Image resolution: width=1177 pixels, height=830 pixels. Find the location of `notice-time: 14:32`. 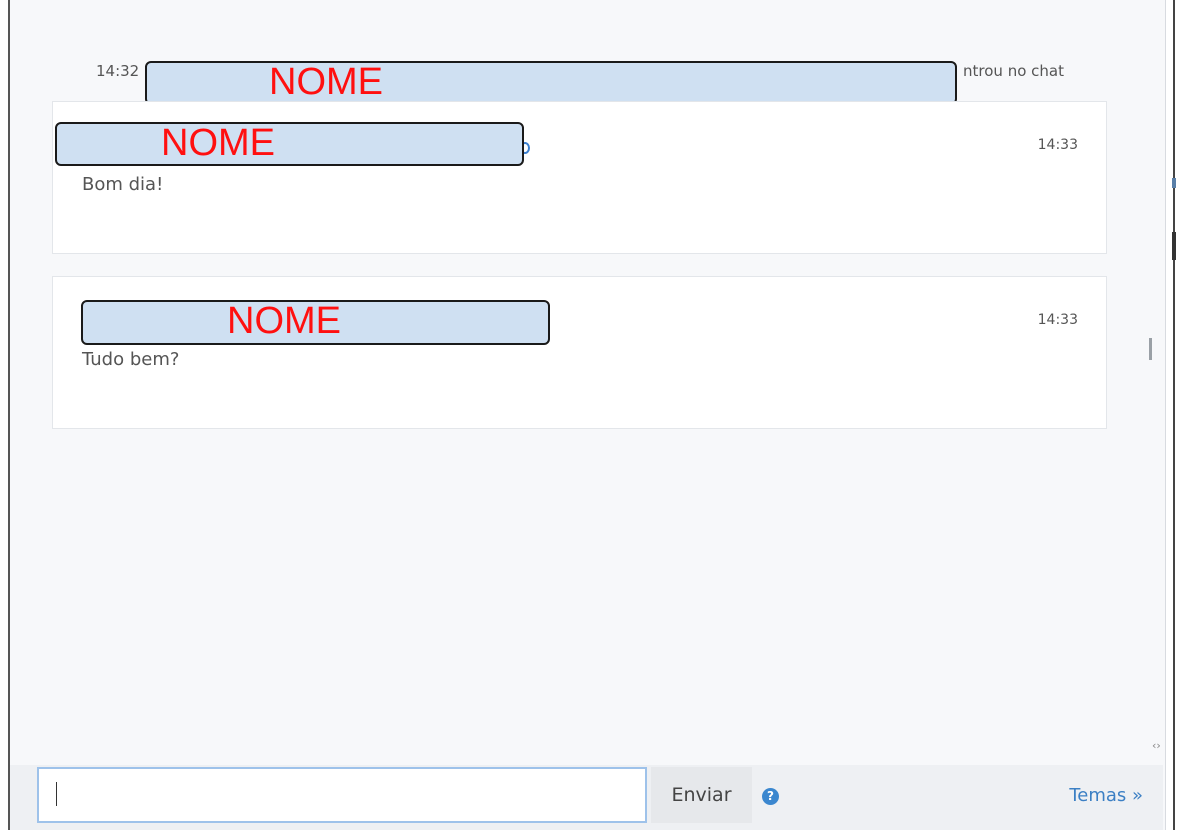

notice-time: 14:32 is located at coordinates (118, 71).